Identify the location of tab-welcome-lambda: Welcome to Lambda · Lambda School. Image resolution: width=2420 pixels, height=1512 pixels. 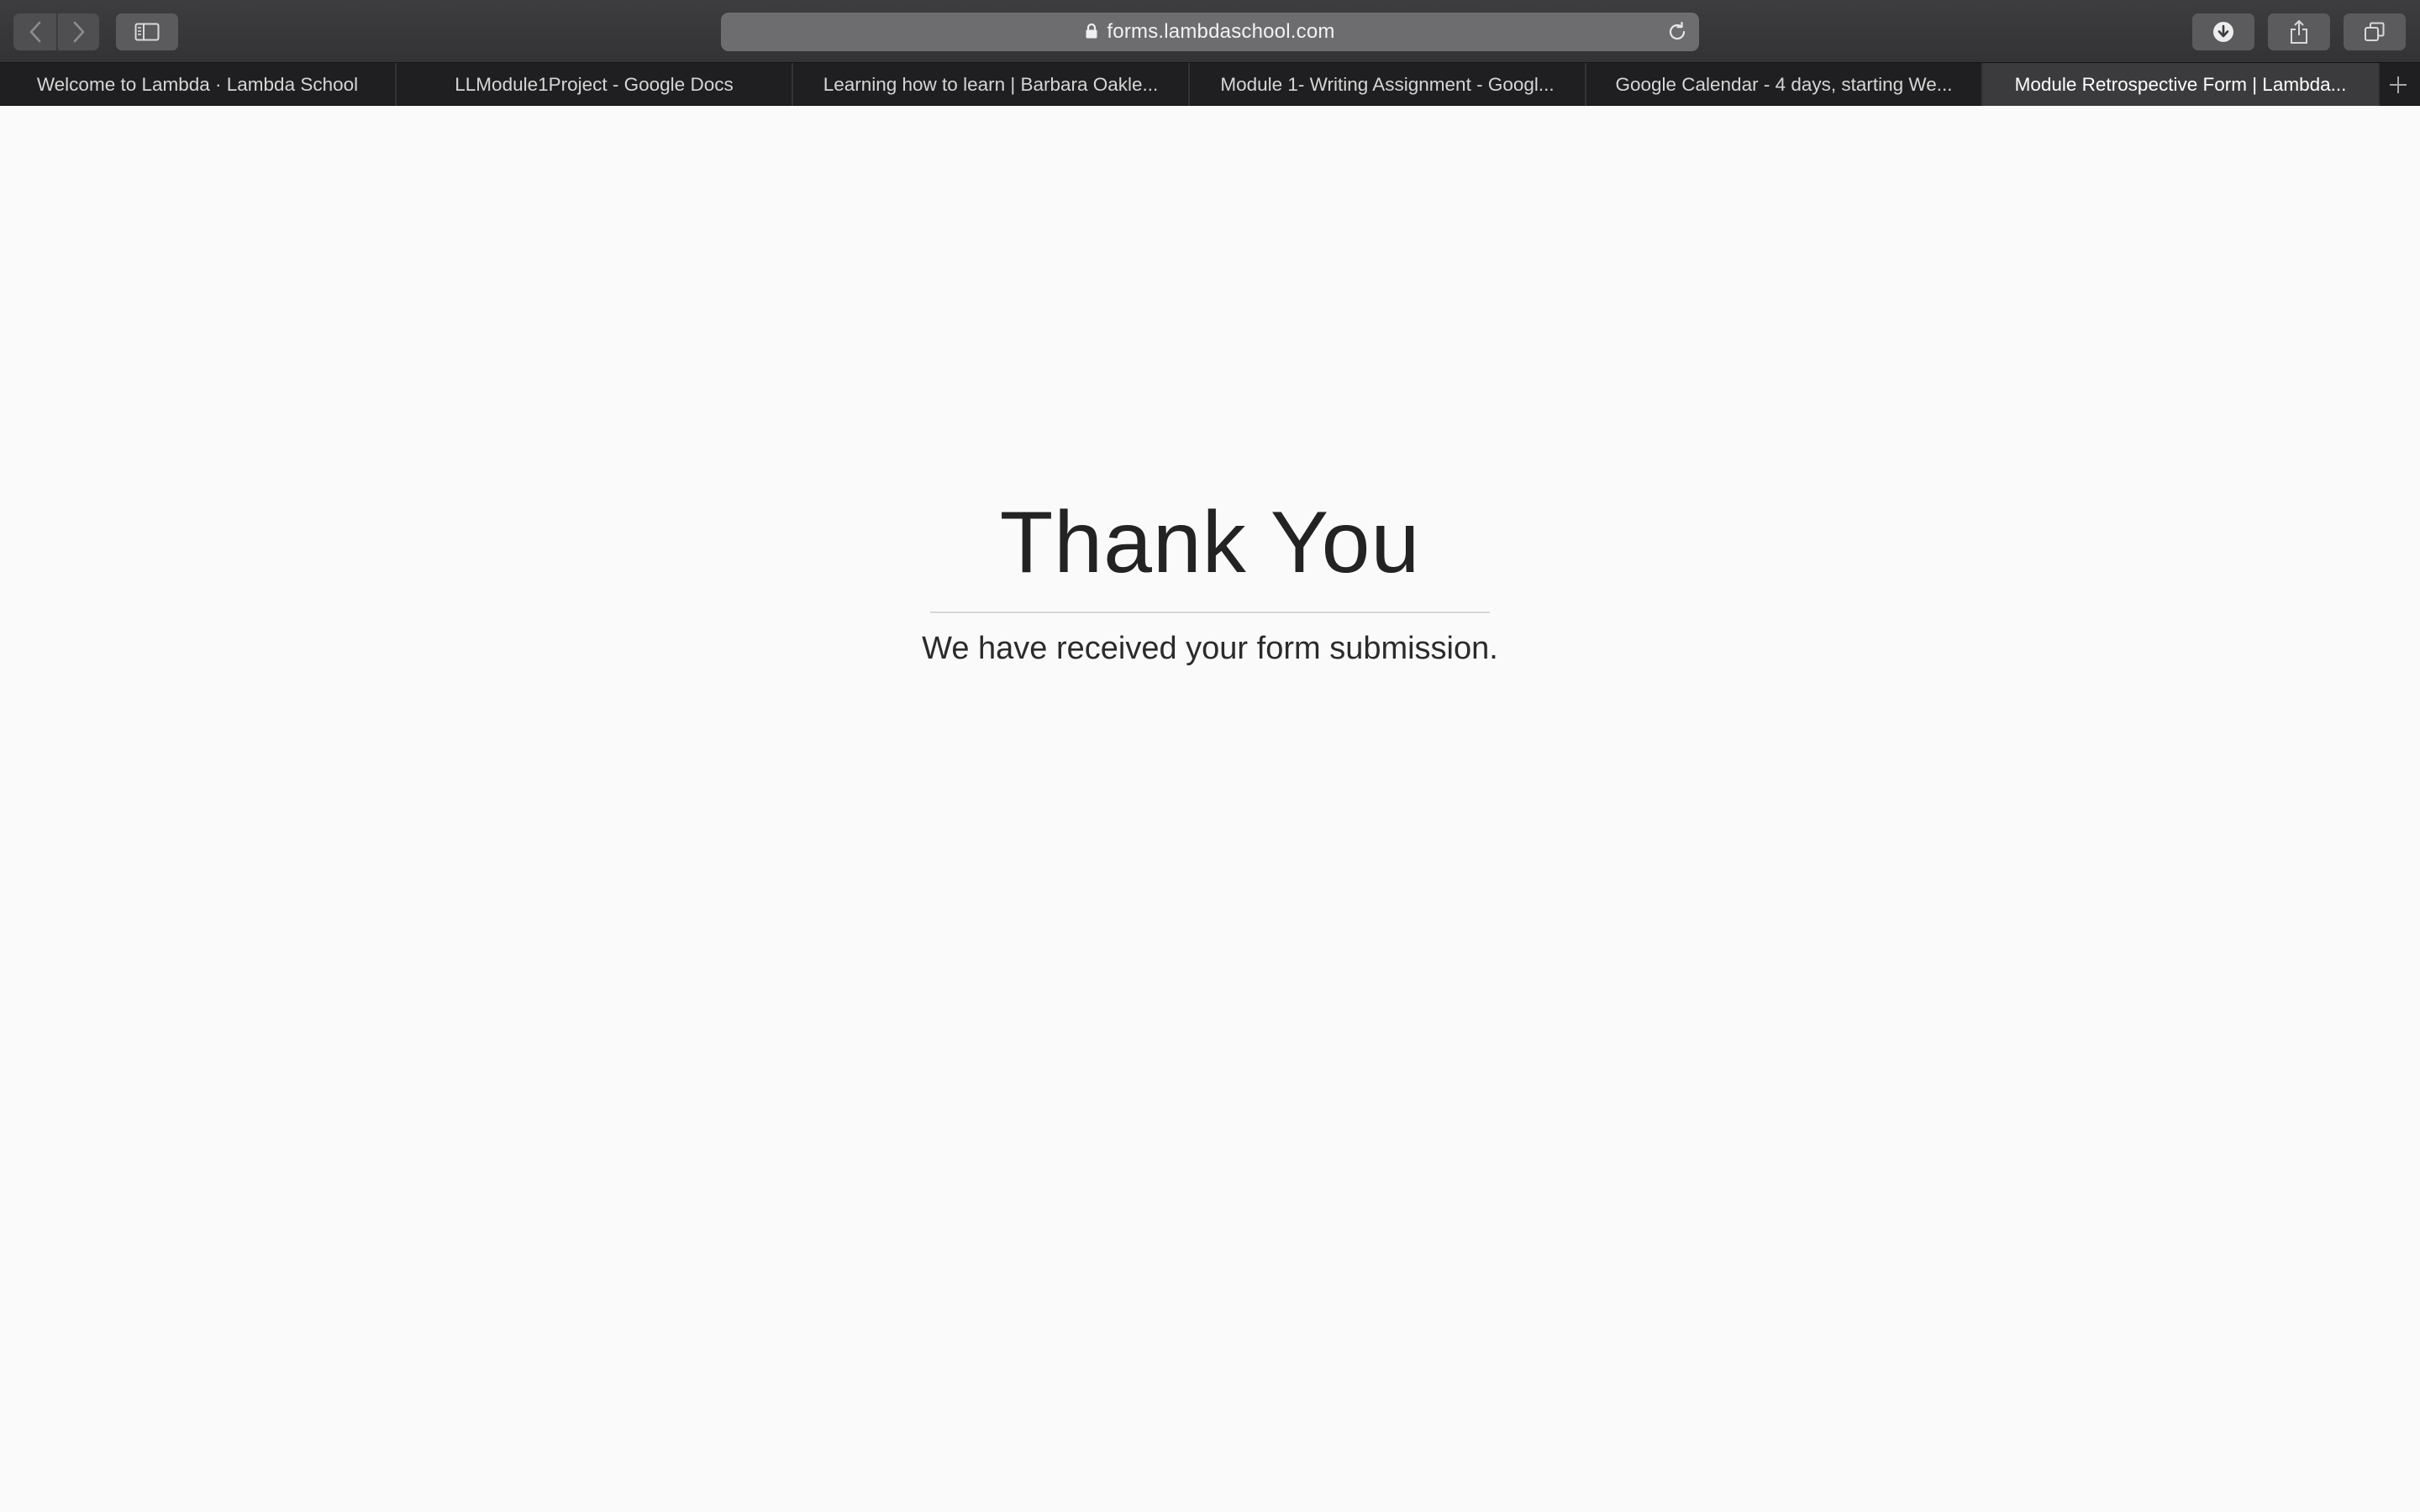
(199, 84).